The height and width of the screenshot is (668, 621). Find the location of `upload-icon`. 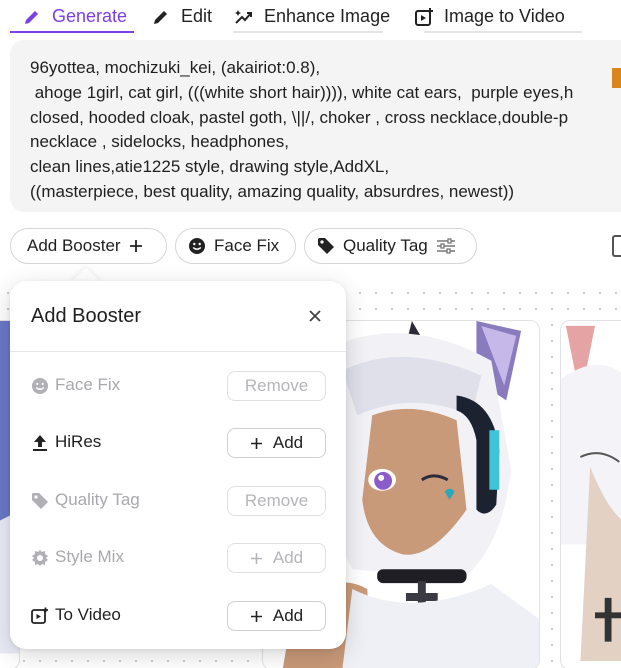

upload-icon is located at coordinates (40, 443).